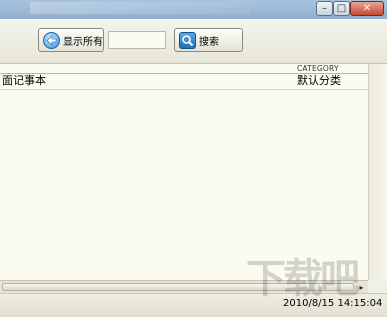  I want to click on show-all-label: 显示所有, so click(83, 42).